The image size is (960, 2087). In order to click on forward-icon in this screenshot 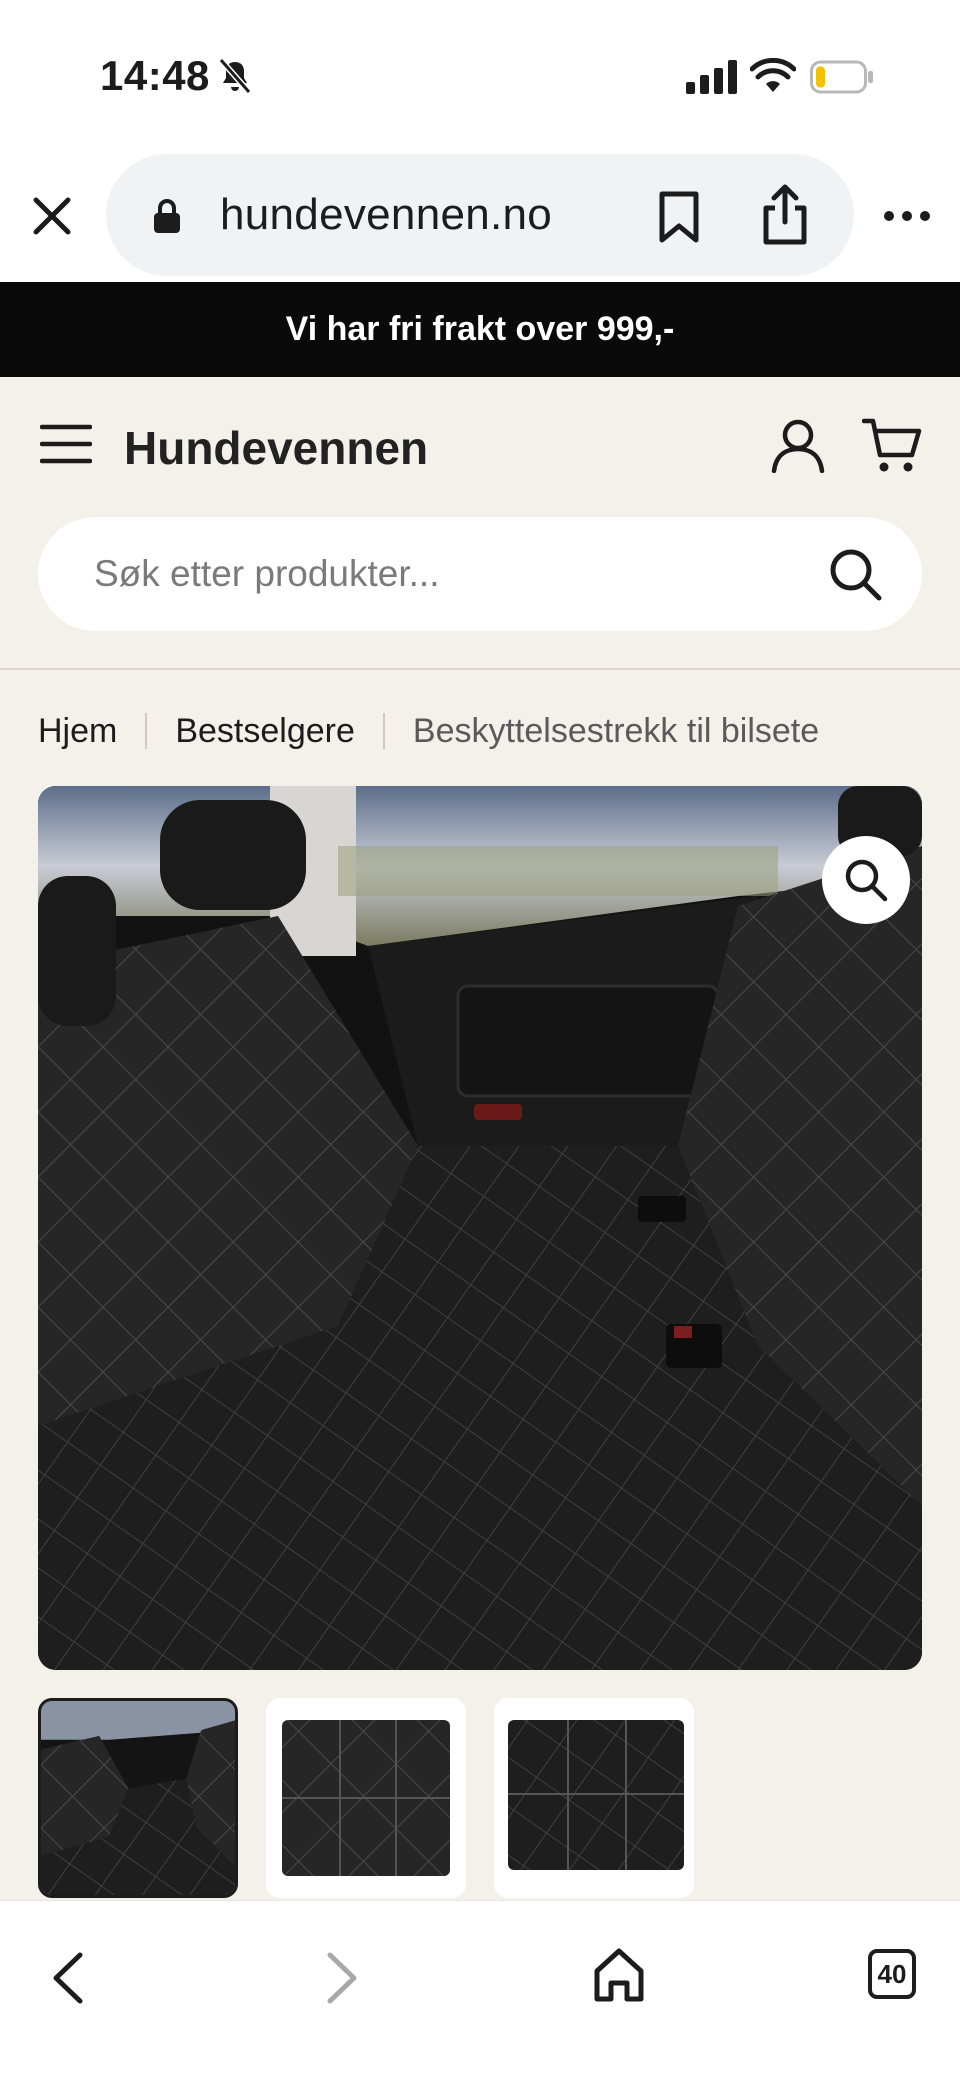, I will do `click(342, 1978)`.